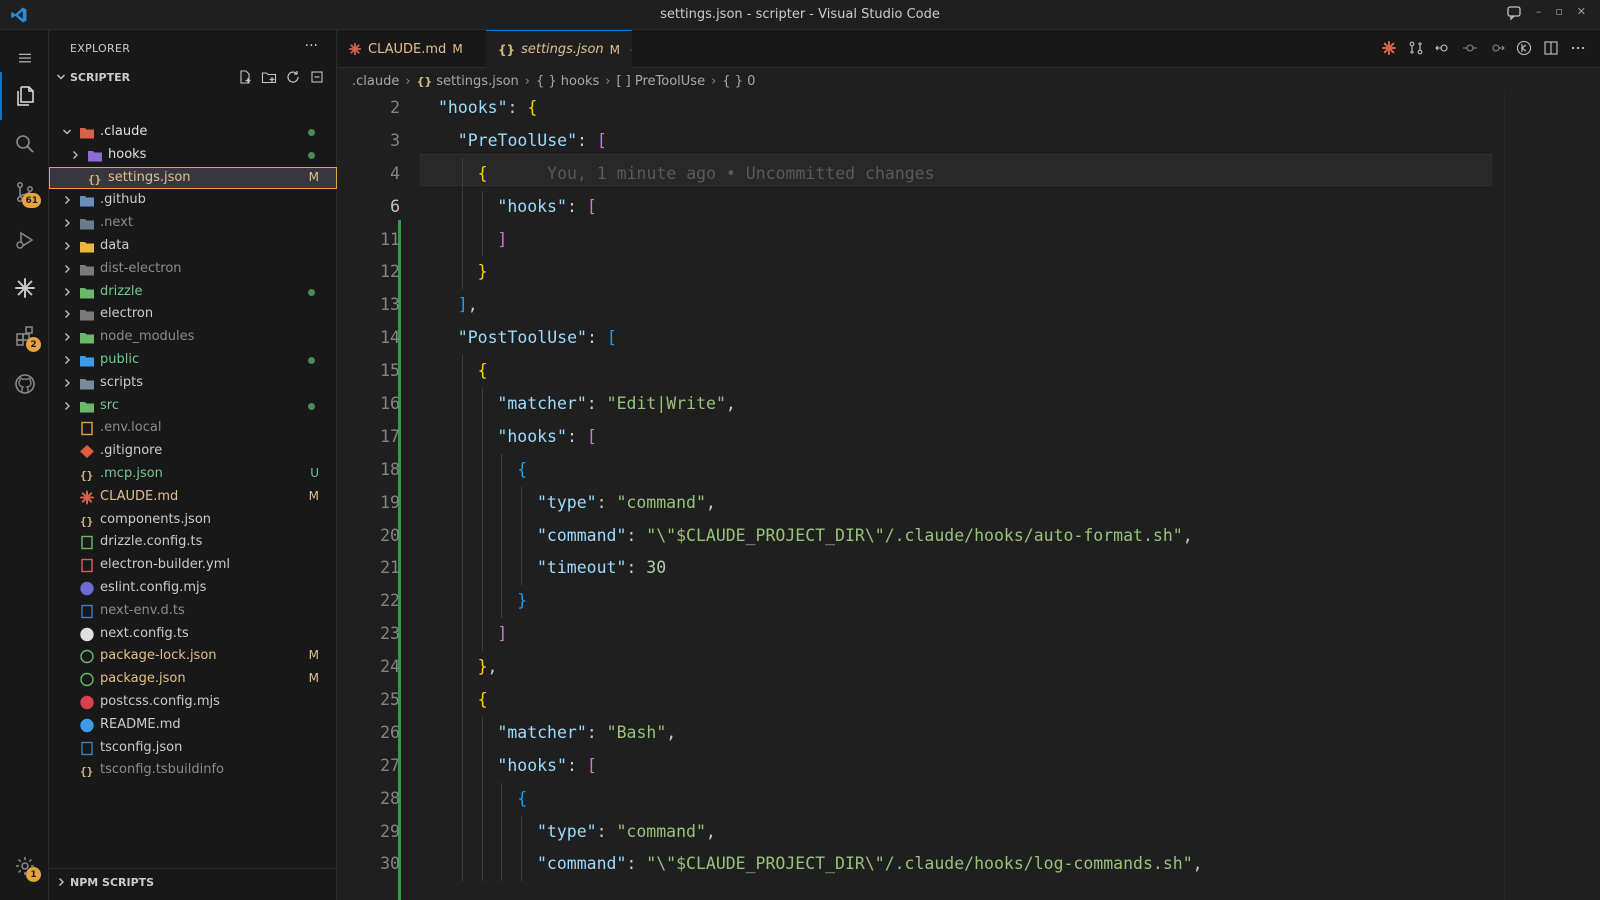 This screenshot has height=900, width=1600. What do you see at coordinates (522, 798) in the screenshot?
I see `code-text: {` at bounding box center [522, 798].